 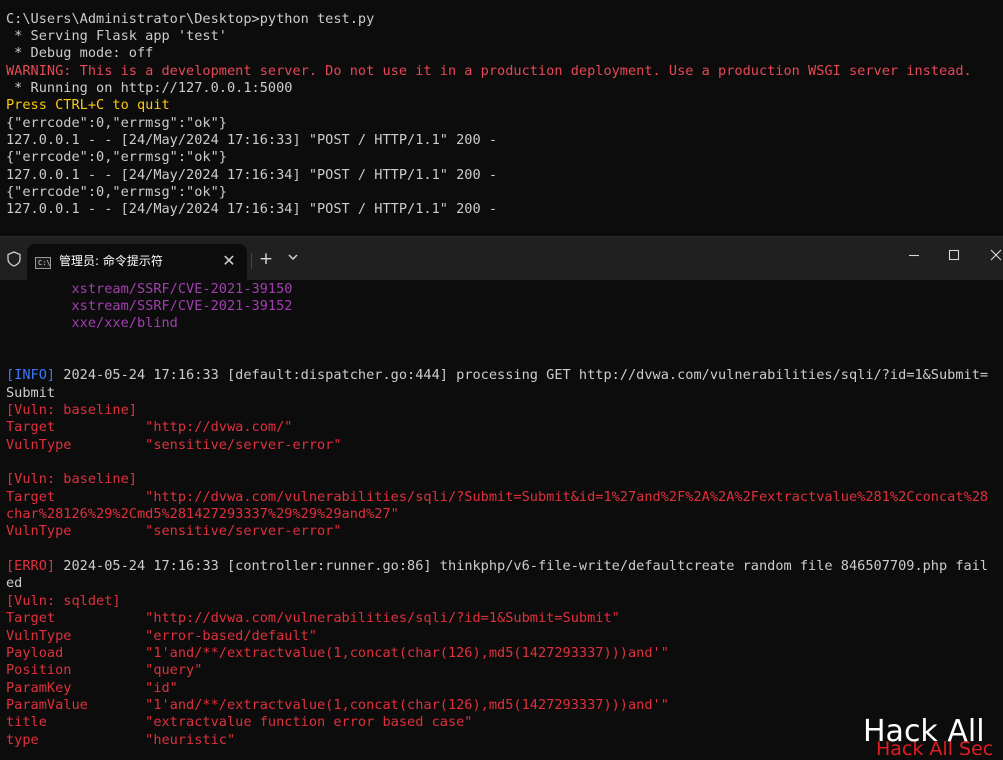 I want to click on console-line: [Vuln: sqldet], so click(x=63, y=601).